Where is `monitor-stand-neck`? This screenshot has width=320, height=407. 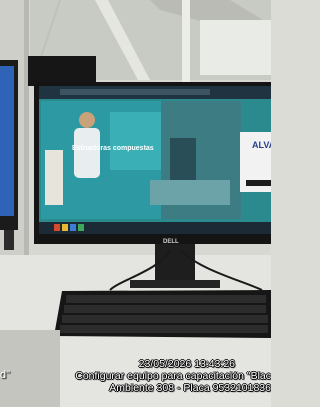 monitor-stand-neck is located at coordinates (175, 265).